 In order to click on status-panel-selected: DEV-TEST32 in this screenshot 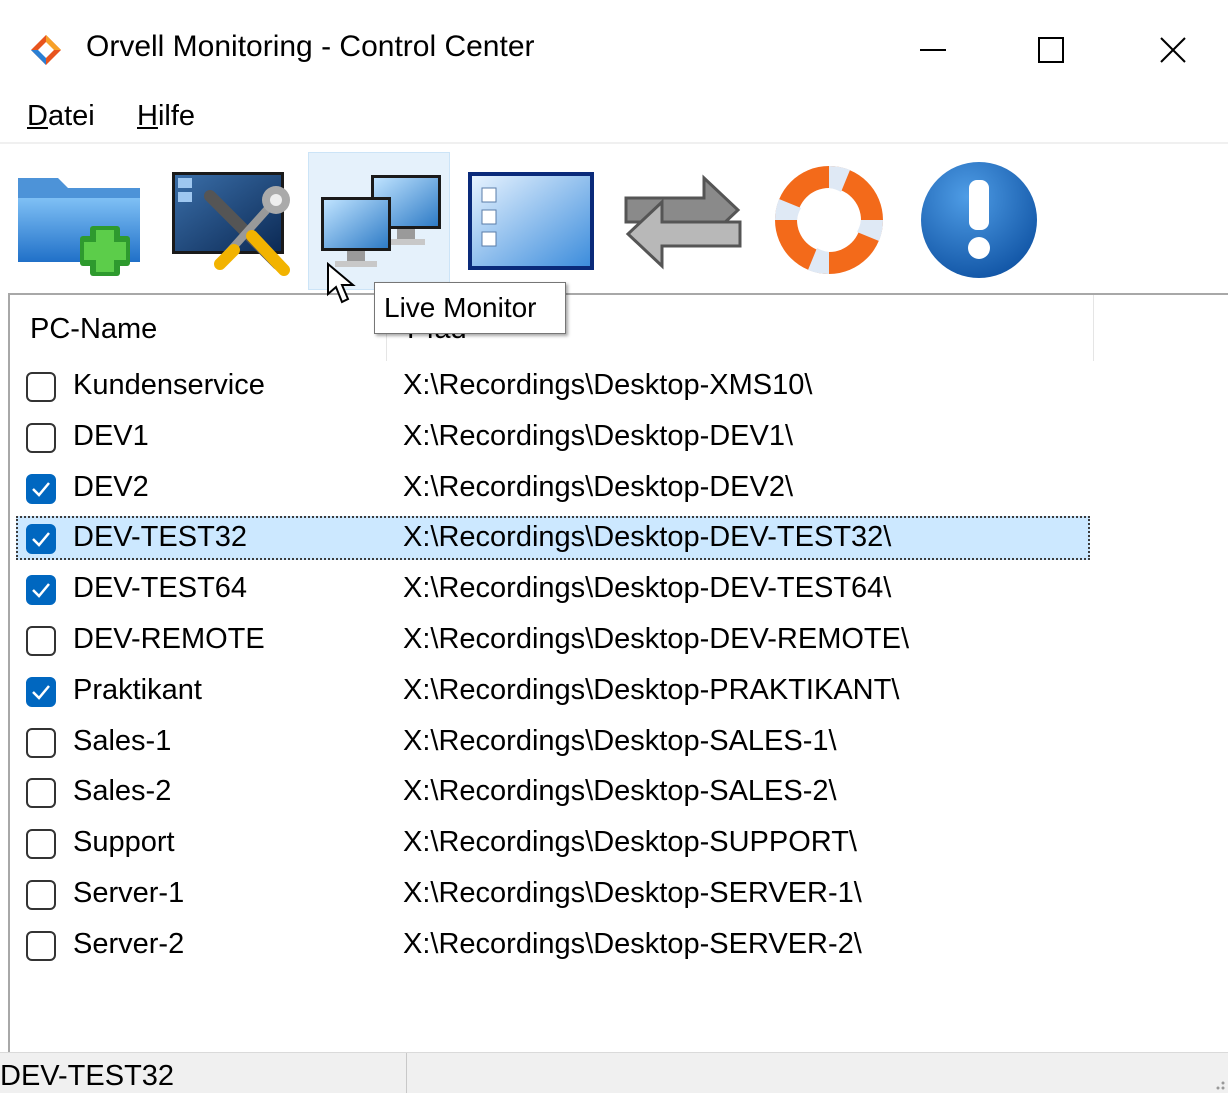, I will do `click(203, 1073)`.